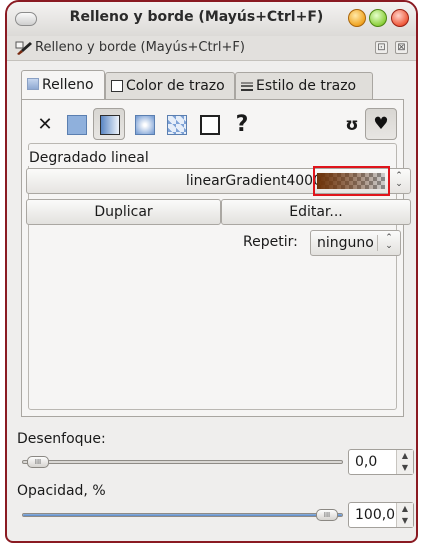 The image size is (423, 543). I want to click on linear-gradient-button, so click(109, 124).